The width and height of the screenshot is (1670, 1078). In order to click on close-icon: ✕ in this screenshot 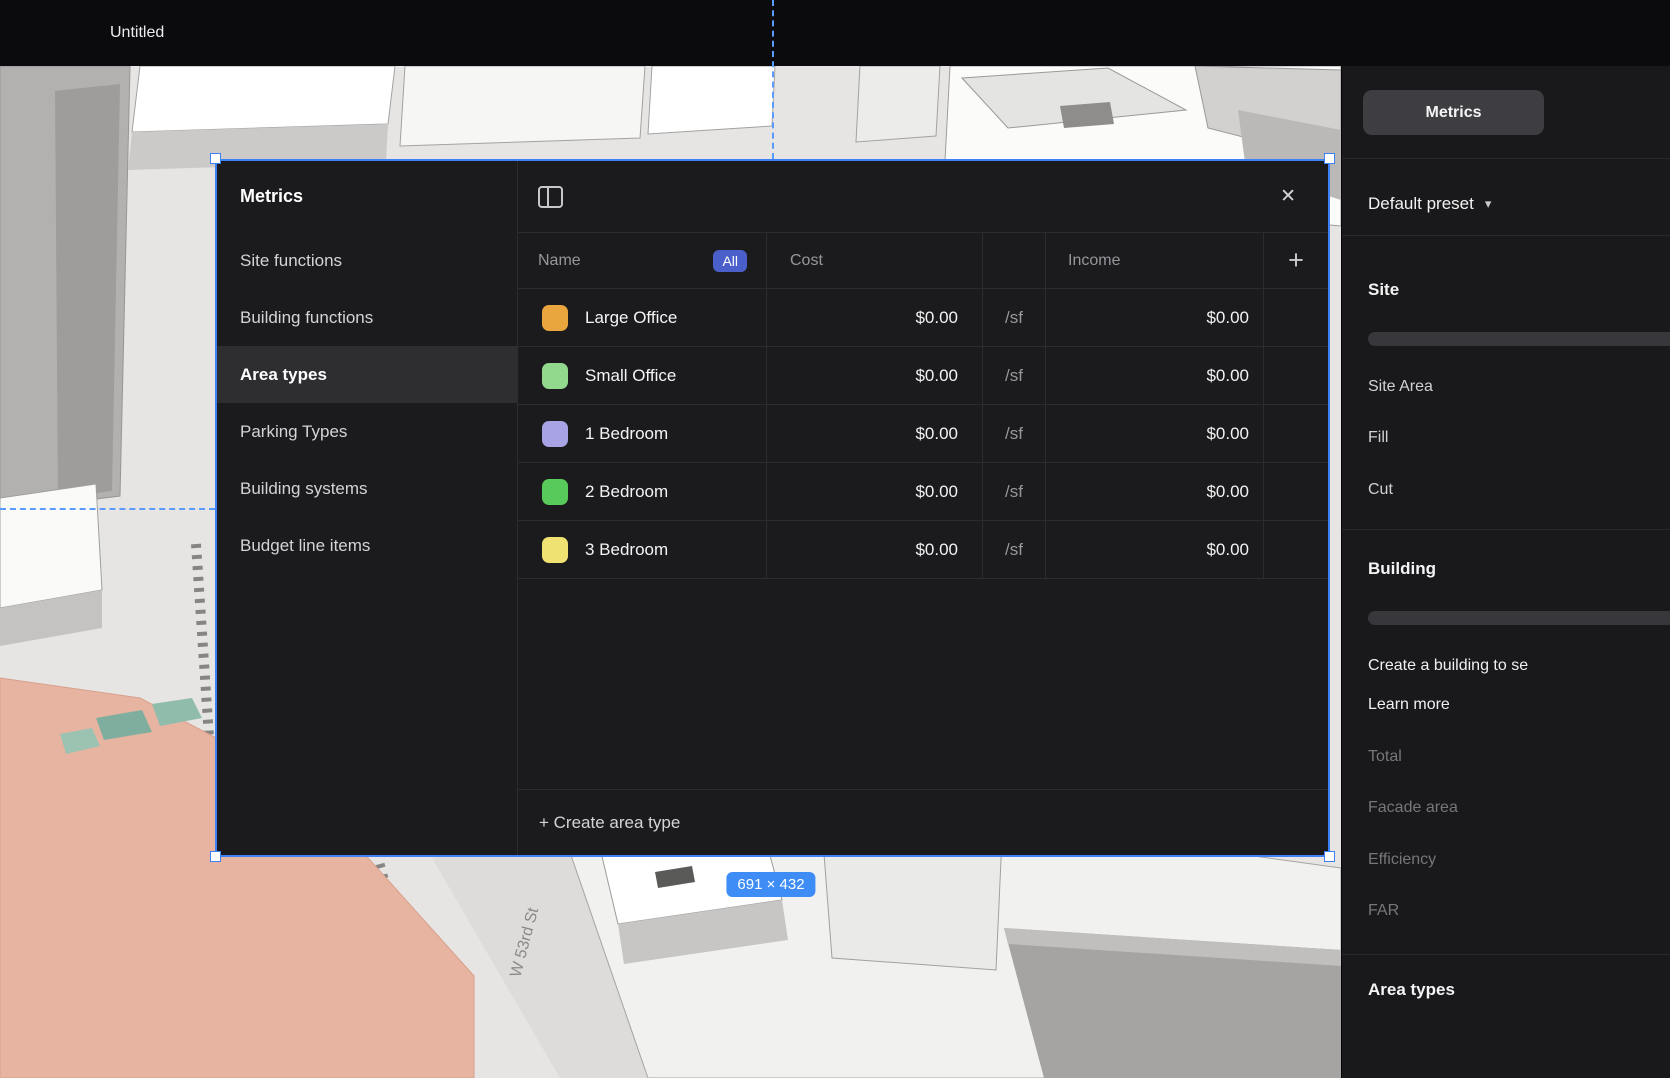, I will do `click(1288, 196)`.